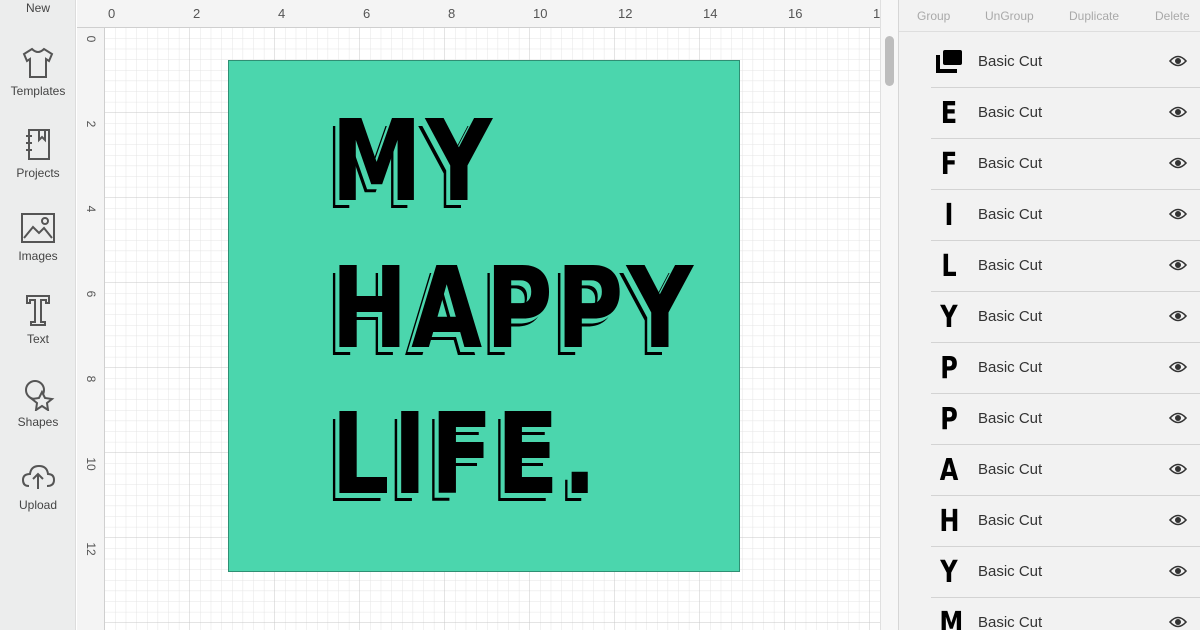  I want to click on ruler-top-label: 8, so click(452, 13).